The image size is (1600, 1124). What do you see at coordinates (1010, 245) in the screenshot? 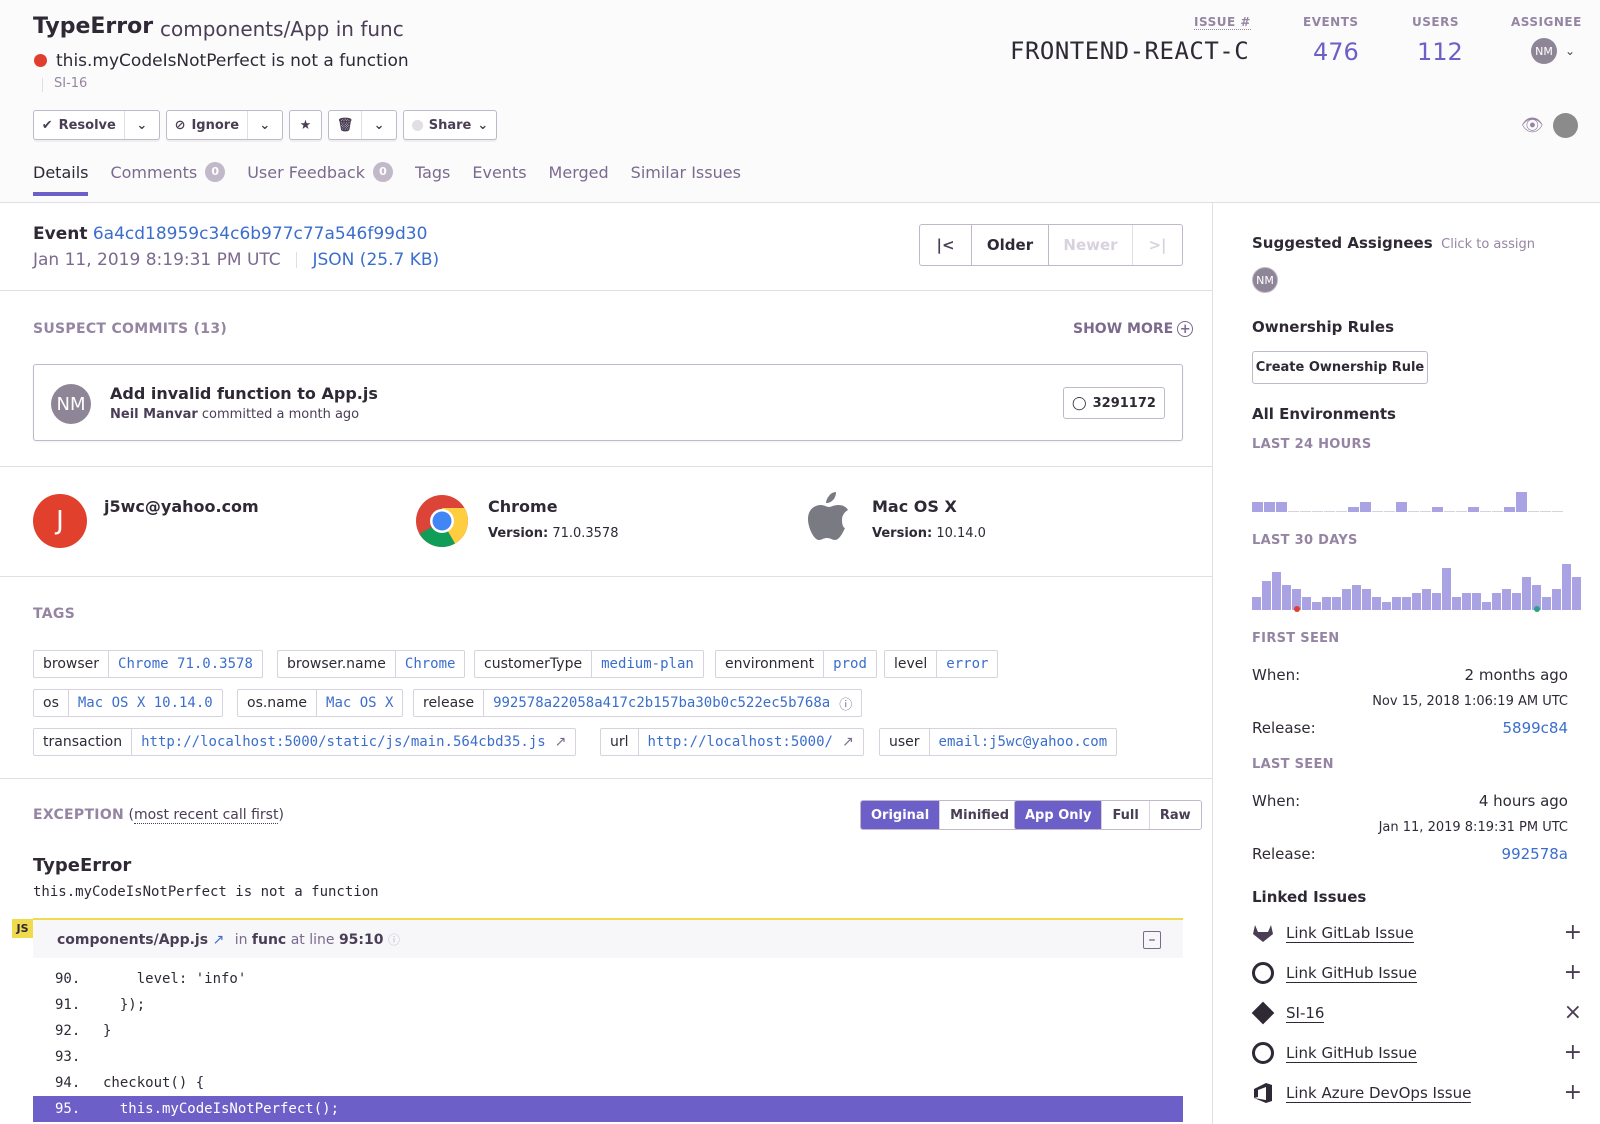
I see `older-event-button: Older` at bounding box center [1010, 245].